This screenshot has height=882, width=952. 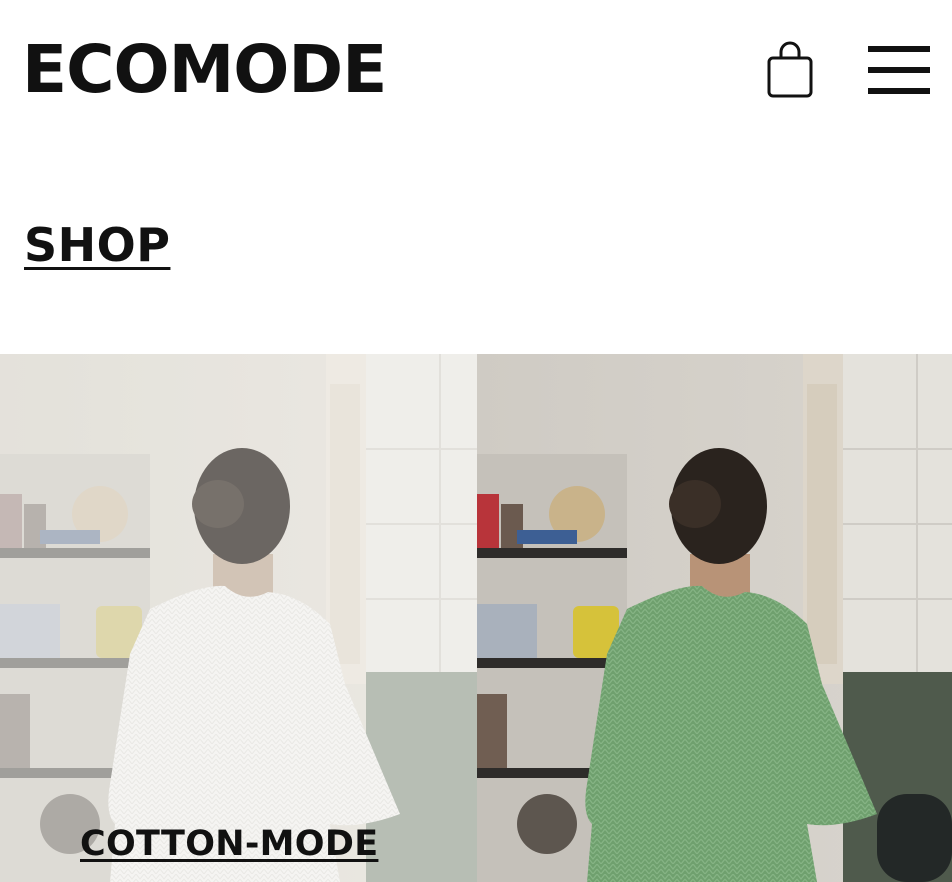 I want to click on shop-heading: SHOP, so click(x=97, y=245).